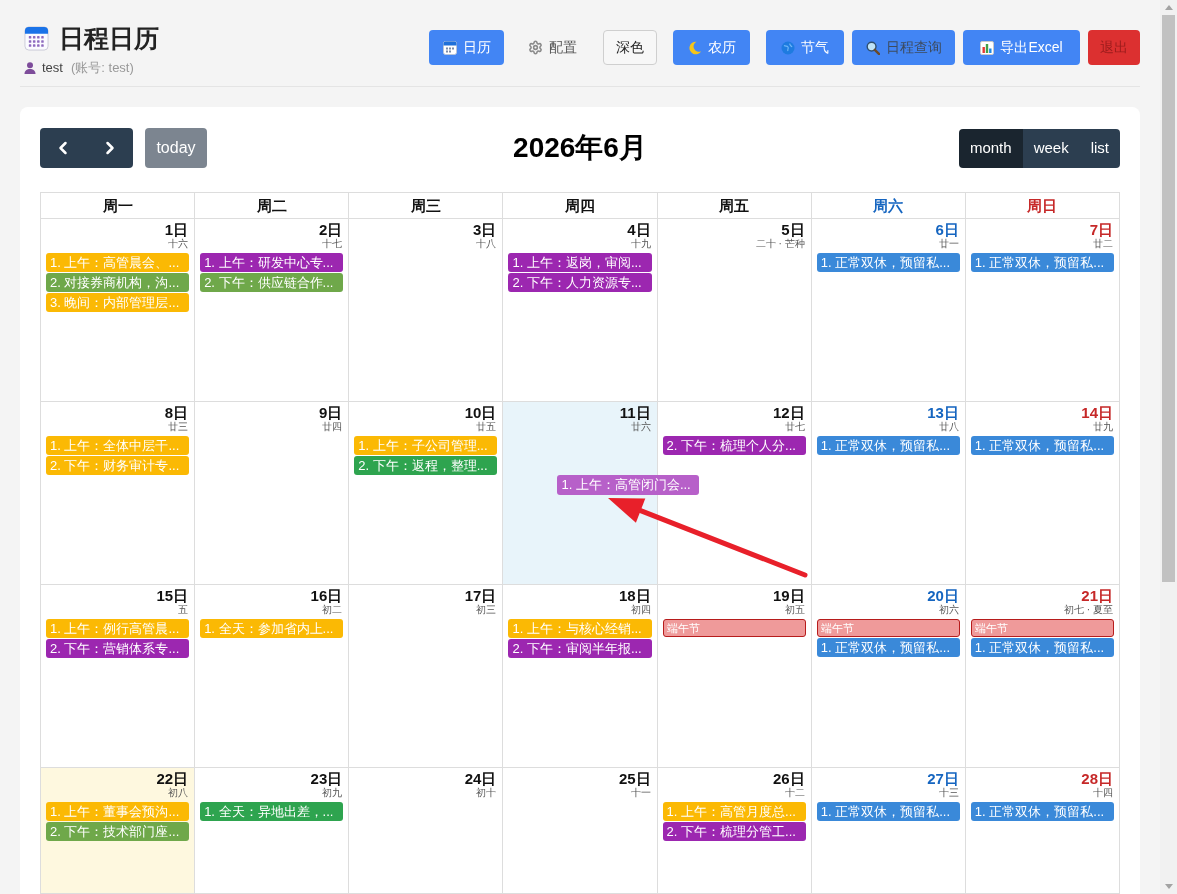 This screenshot has width=1177, height=894. I want to click on today-button: today, so click(176, 148).